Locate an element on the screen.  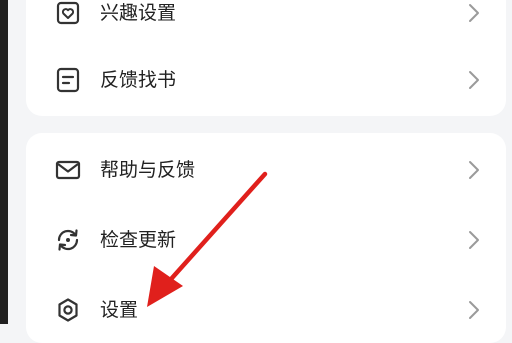
menu-item-label: 设置 is located at coordinates (119, 310).